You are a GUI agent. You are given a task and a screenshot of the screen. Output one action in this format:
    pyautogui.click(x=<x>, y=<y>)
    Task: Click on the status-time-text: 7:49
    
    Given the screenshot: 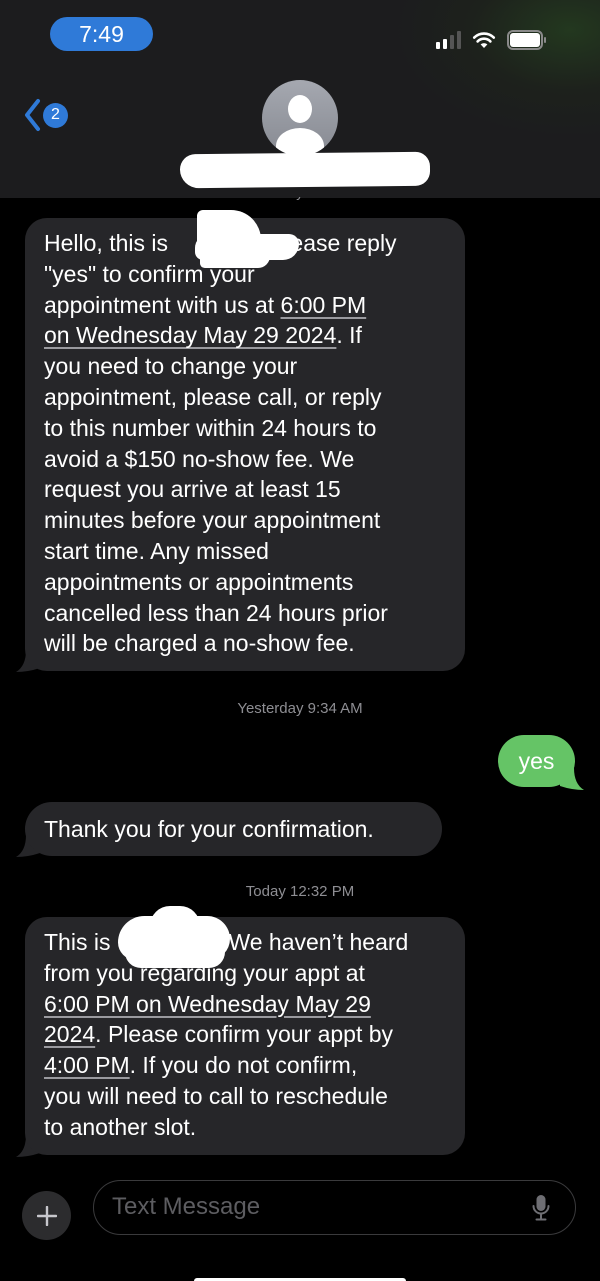 What is the action you would take?
    pyautogui.click(x=101, y=33)
    